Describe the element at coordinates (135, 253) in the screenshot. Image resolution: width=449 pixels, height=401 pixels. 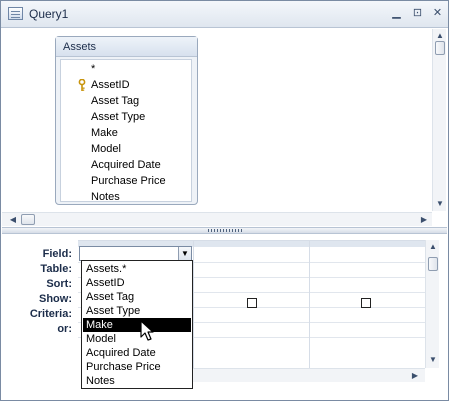
I see `field-input: ▼` at that location.